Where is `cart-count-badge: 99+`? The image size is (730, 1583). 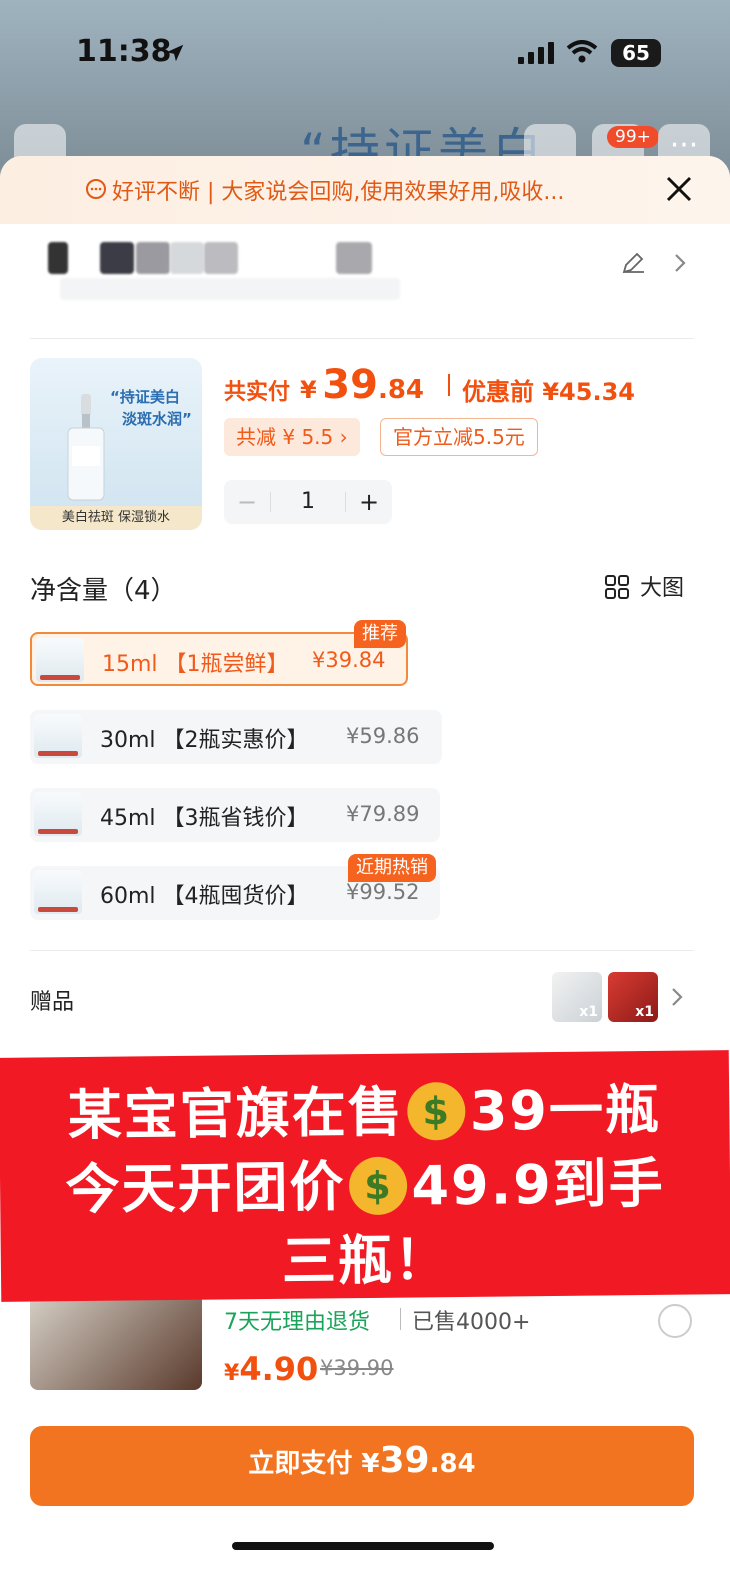
cart-count-badge: 99+ is located at coordinates (633, 137).